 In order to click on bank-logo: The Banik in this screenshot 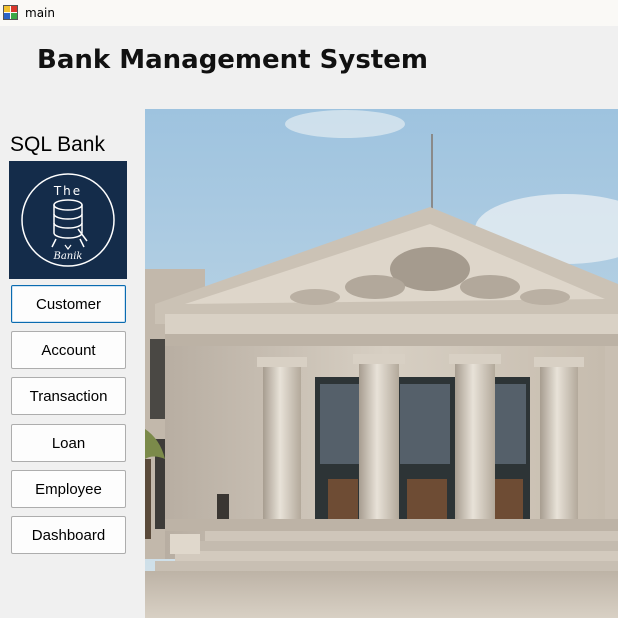, I will do `click(68, 220)`.